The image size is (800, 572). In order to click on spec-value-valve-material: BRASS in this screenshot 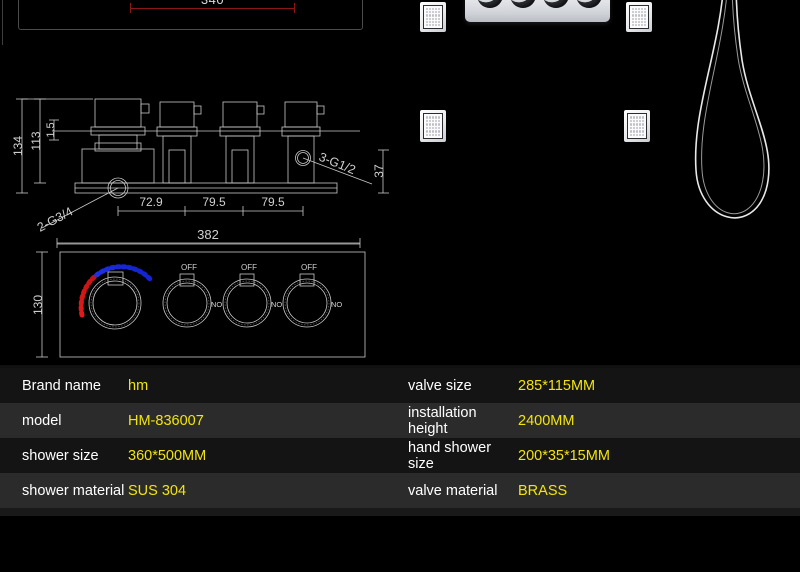, I will do `click(543, 490)`.